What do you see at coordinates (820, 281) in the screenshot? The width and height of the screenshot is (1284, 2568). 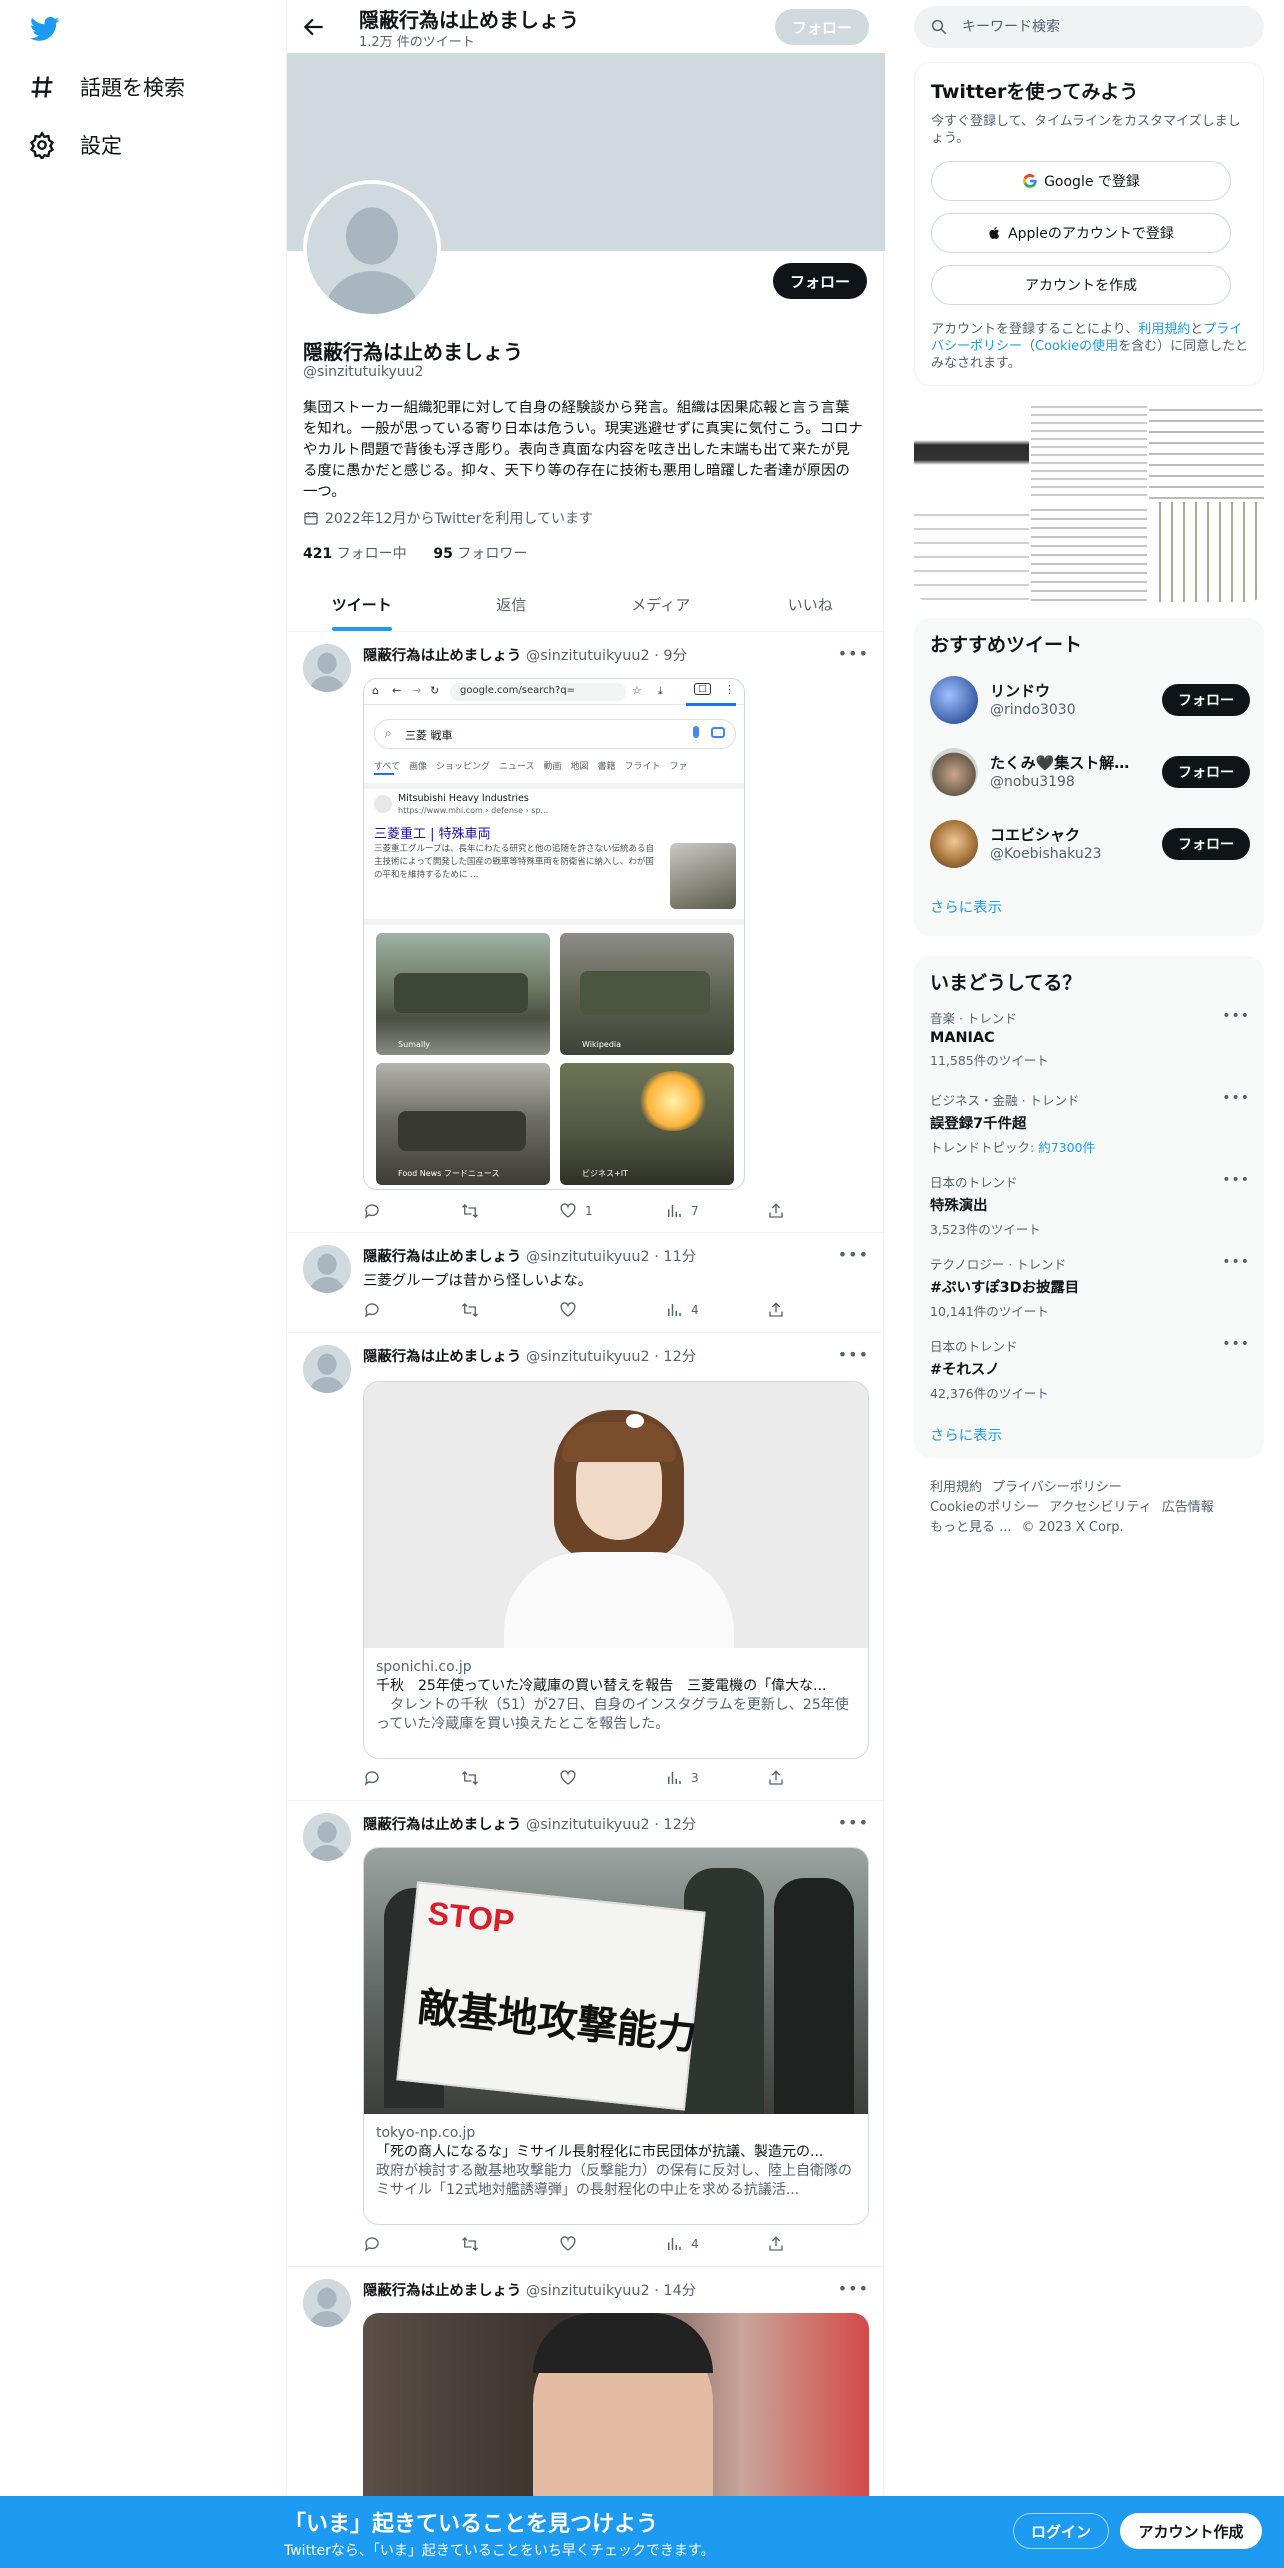 I see `profile-follow-button: フォロー` at bounding box center [820, 281].